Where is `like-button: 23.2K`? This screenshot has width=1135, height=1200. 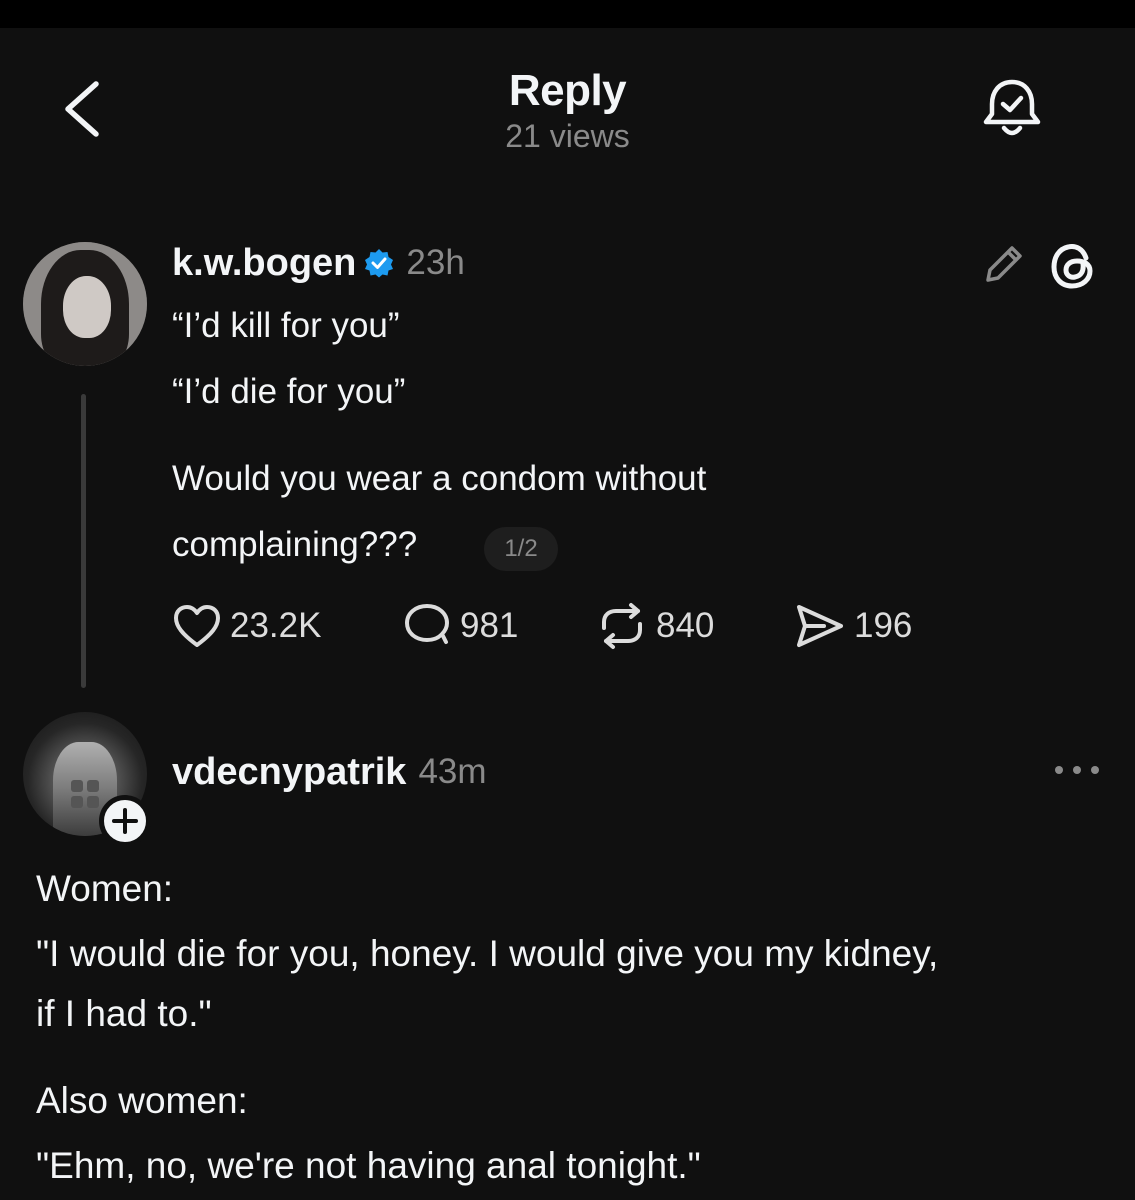
like-button: 23.2K is located at coordinates (246, 626).